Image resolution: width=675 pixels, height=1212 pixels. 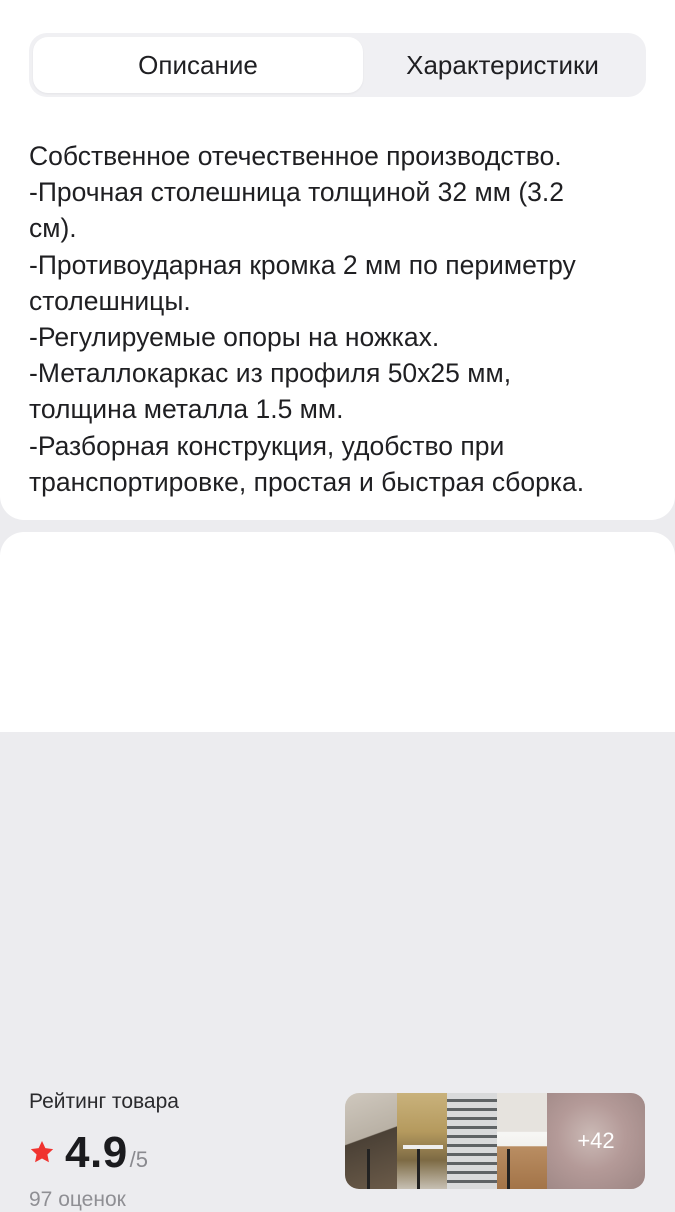 I want to click on description-line: -Разборная конструкция, удобство при, so click(x=267, y=445).